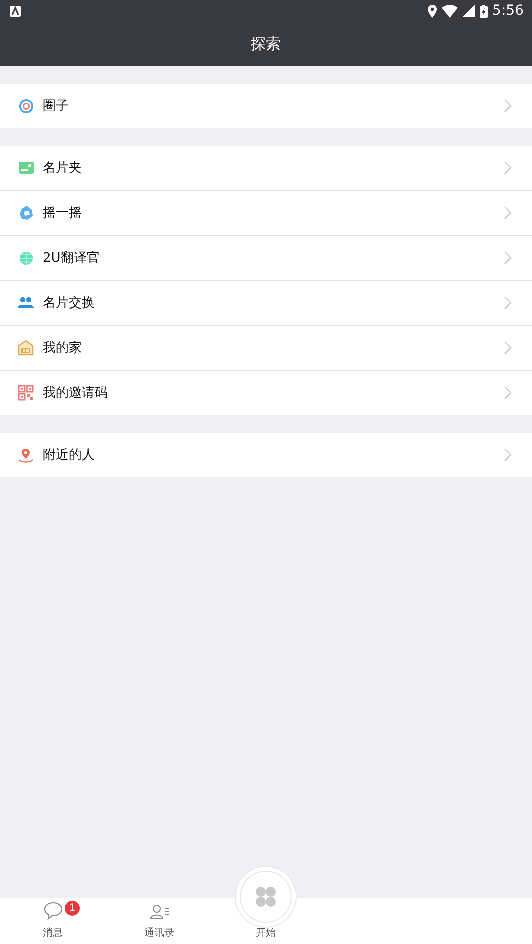 Image resolution: width=532 pixels, height=944 pixels. Describe the element at coordinates (53, 911) in the screenshot. I see `chat-bubble-icon` at that location.